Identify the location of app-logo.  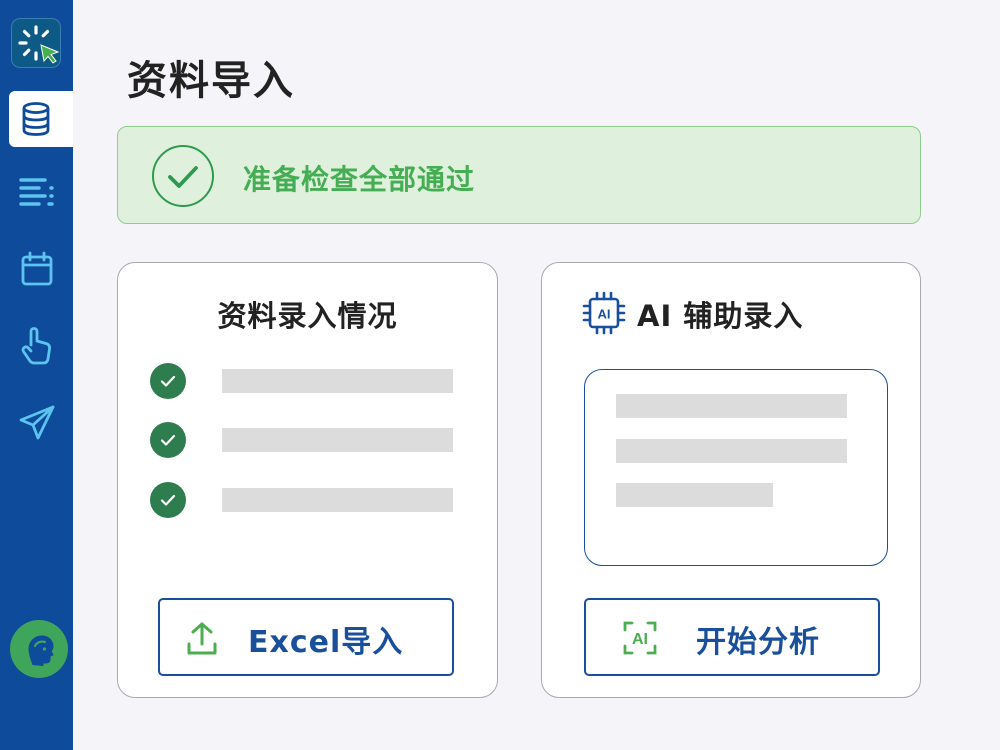
(36, 43).